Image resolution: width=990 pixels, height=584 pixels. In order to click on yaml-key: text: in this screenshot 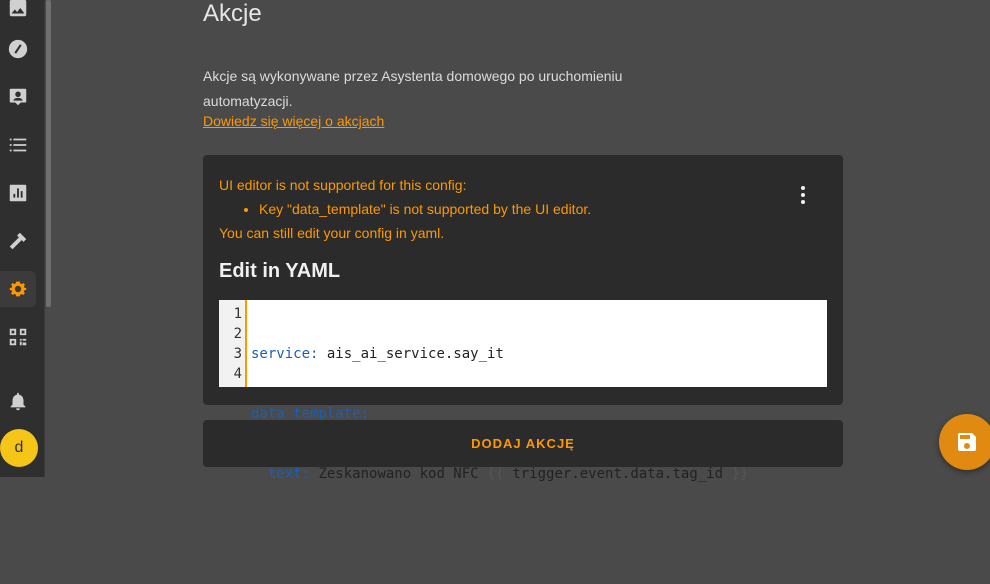, I will do `click(281, 474)`.